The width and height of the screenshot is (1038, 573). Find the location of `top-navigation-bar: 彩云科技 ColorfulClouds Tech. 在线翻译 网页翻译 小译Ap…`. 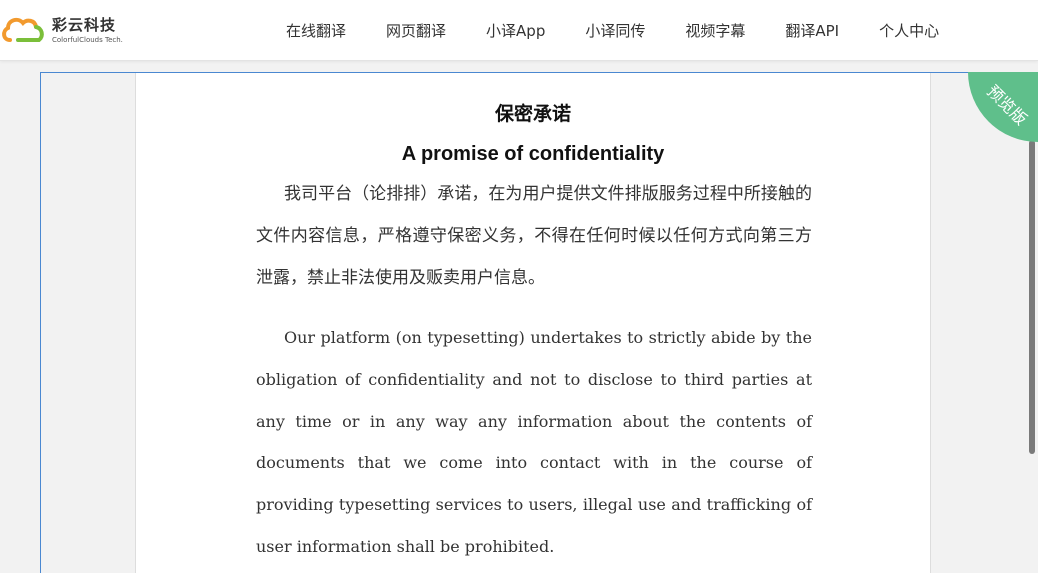

top-navigation-bar: 彩云科技 ColorfulClouds Tech. 在线翻译 网页翻译 小译Ap… is located at coordinates (519, 30).